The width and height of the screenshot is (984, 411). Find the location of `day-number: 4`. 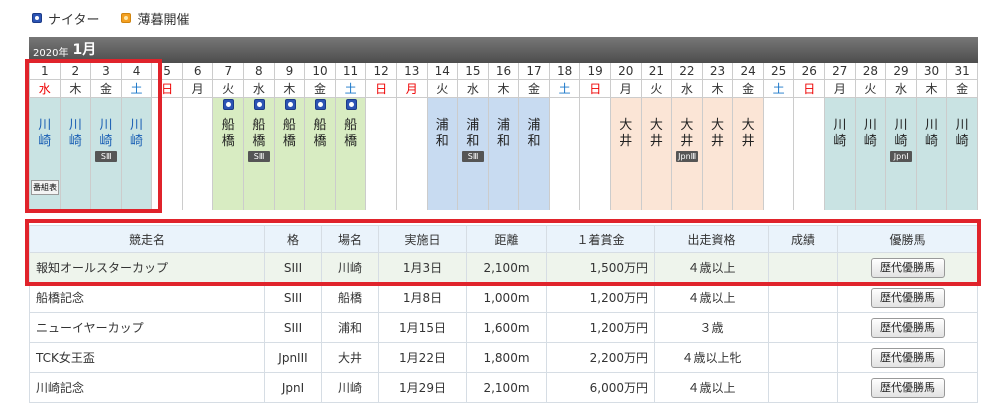

day-number: 4 is located at coordinates (136, 71).